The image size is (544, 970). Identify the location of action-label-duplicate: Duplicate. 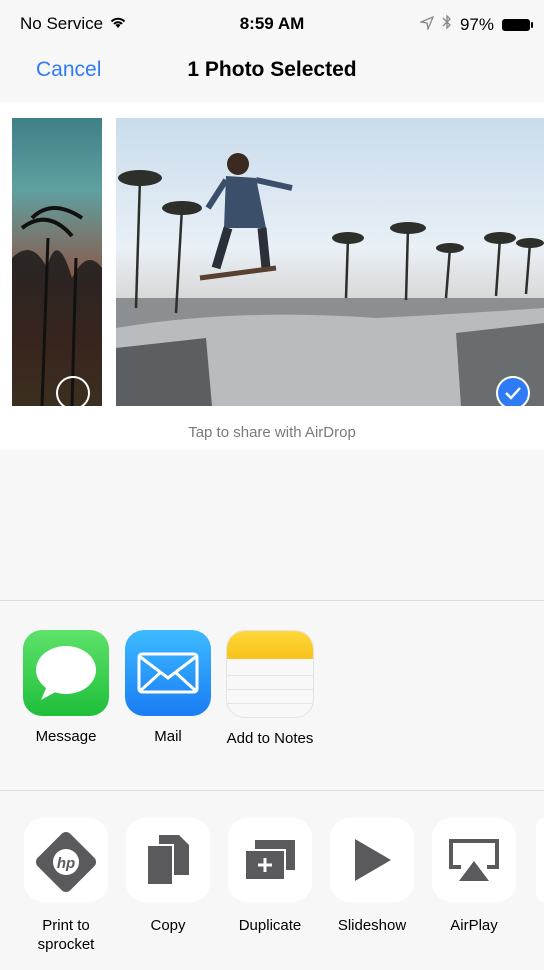
(270, 925).